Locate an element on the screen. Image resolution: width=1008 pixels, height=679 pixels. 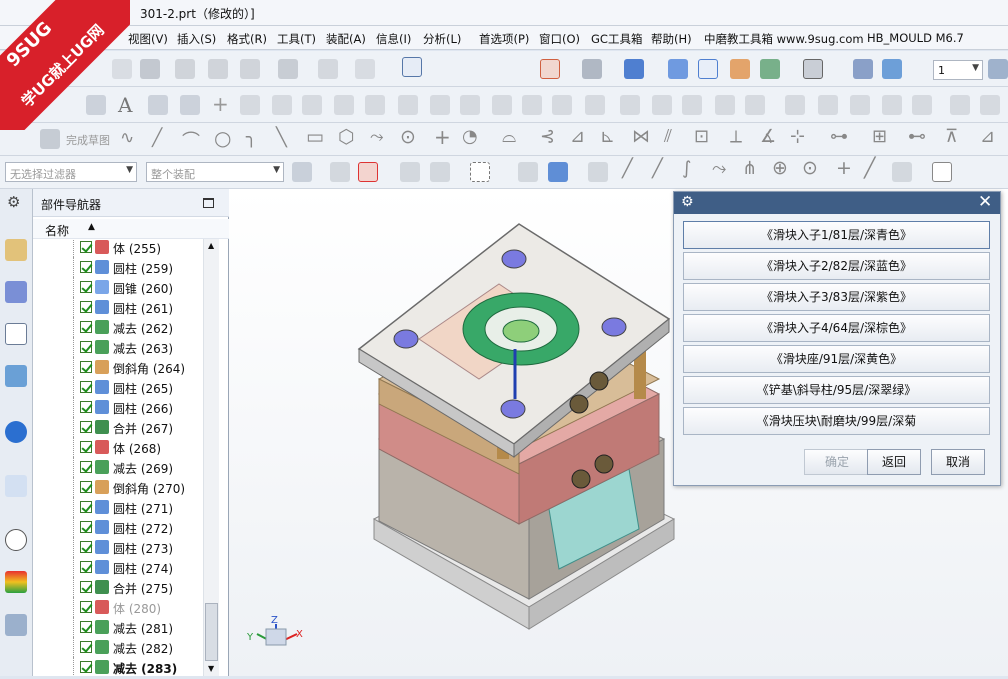
part-navigator-icon is located at coordinates (16, 334).